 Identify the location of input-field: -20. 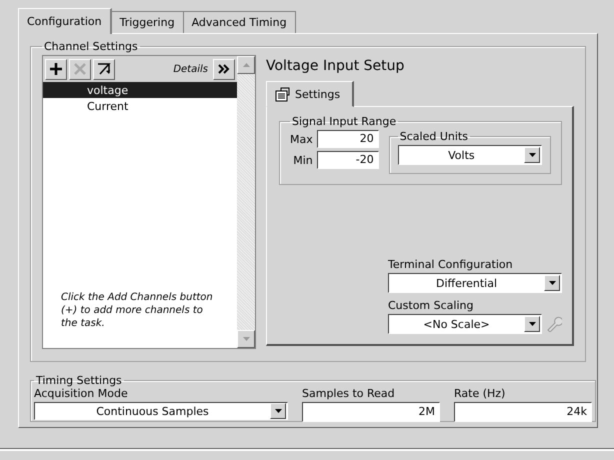
(347, 160).